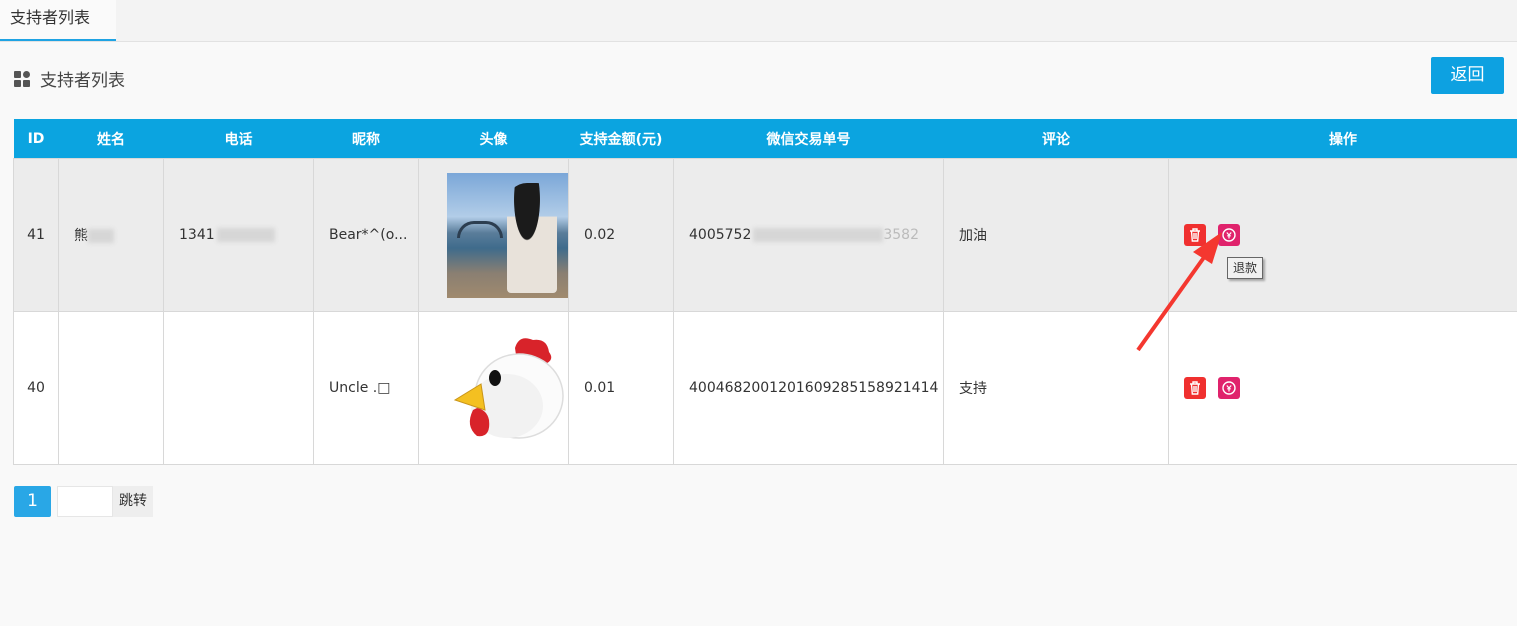 This screenshot has width=1517, height=626. Describe the element at coordinates (720, 235) in the screenshot. I see `trade-no-text: 4005752` at that location.